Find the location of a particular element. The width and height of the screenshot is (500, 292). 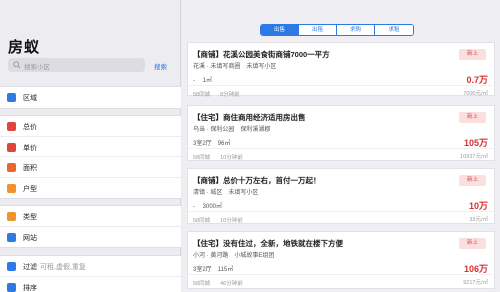

listing-unit-price: 9217元/㎡ is located at coordinates (475, 283).